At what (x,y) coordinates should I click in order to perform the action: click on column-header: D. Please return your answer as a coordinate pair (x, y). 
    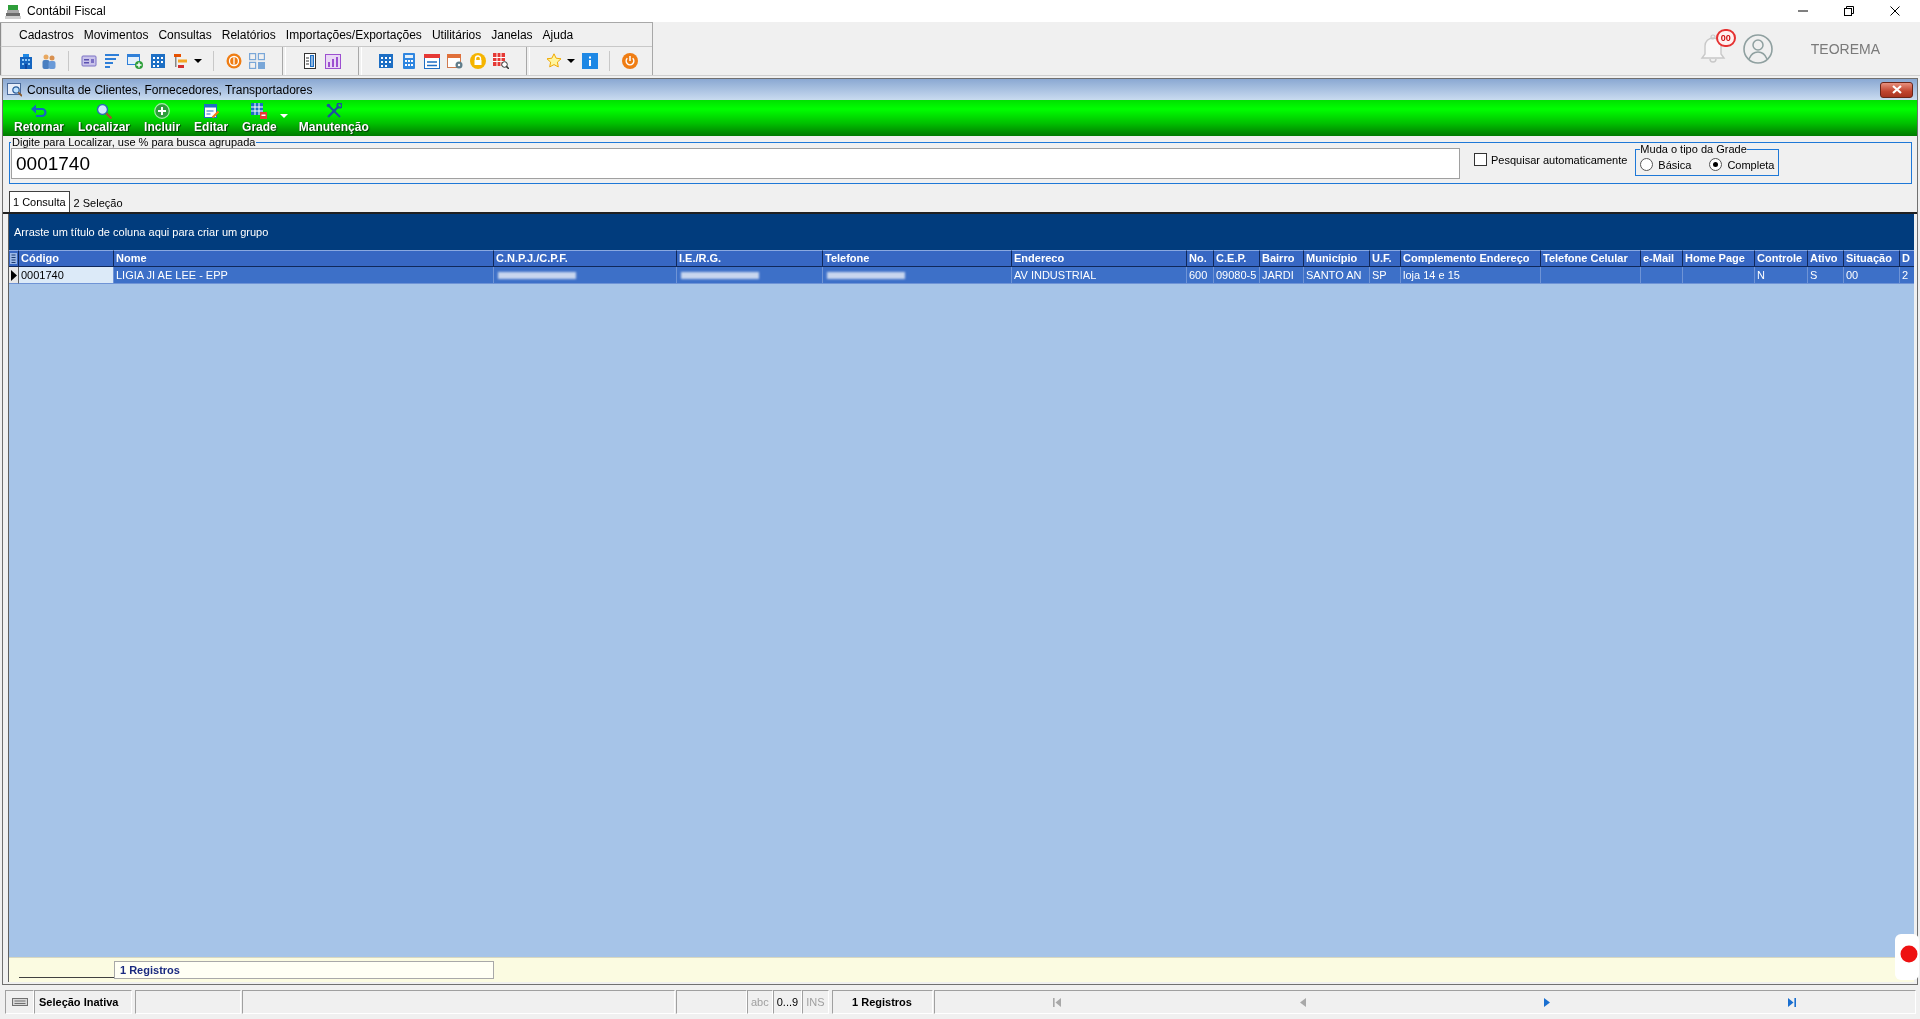
    Looking at the image, I should click on (1907, 258).